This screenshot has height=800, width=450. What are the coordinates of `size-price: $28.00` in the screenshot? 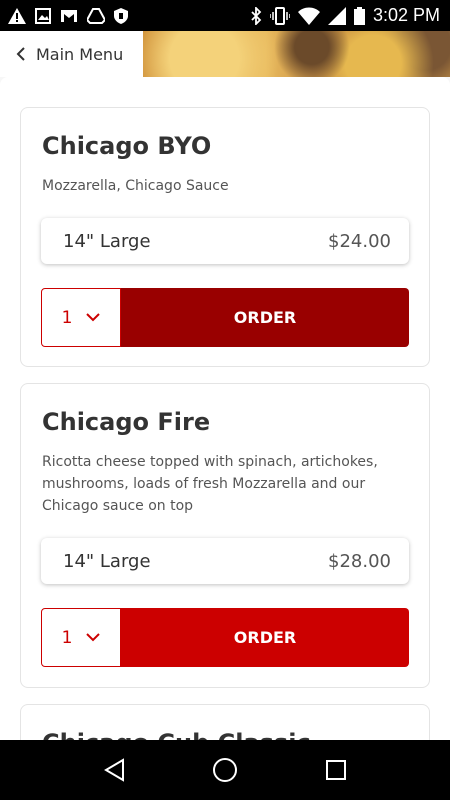 It's located at (359, 561).